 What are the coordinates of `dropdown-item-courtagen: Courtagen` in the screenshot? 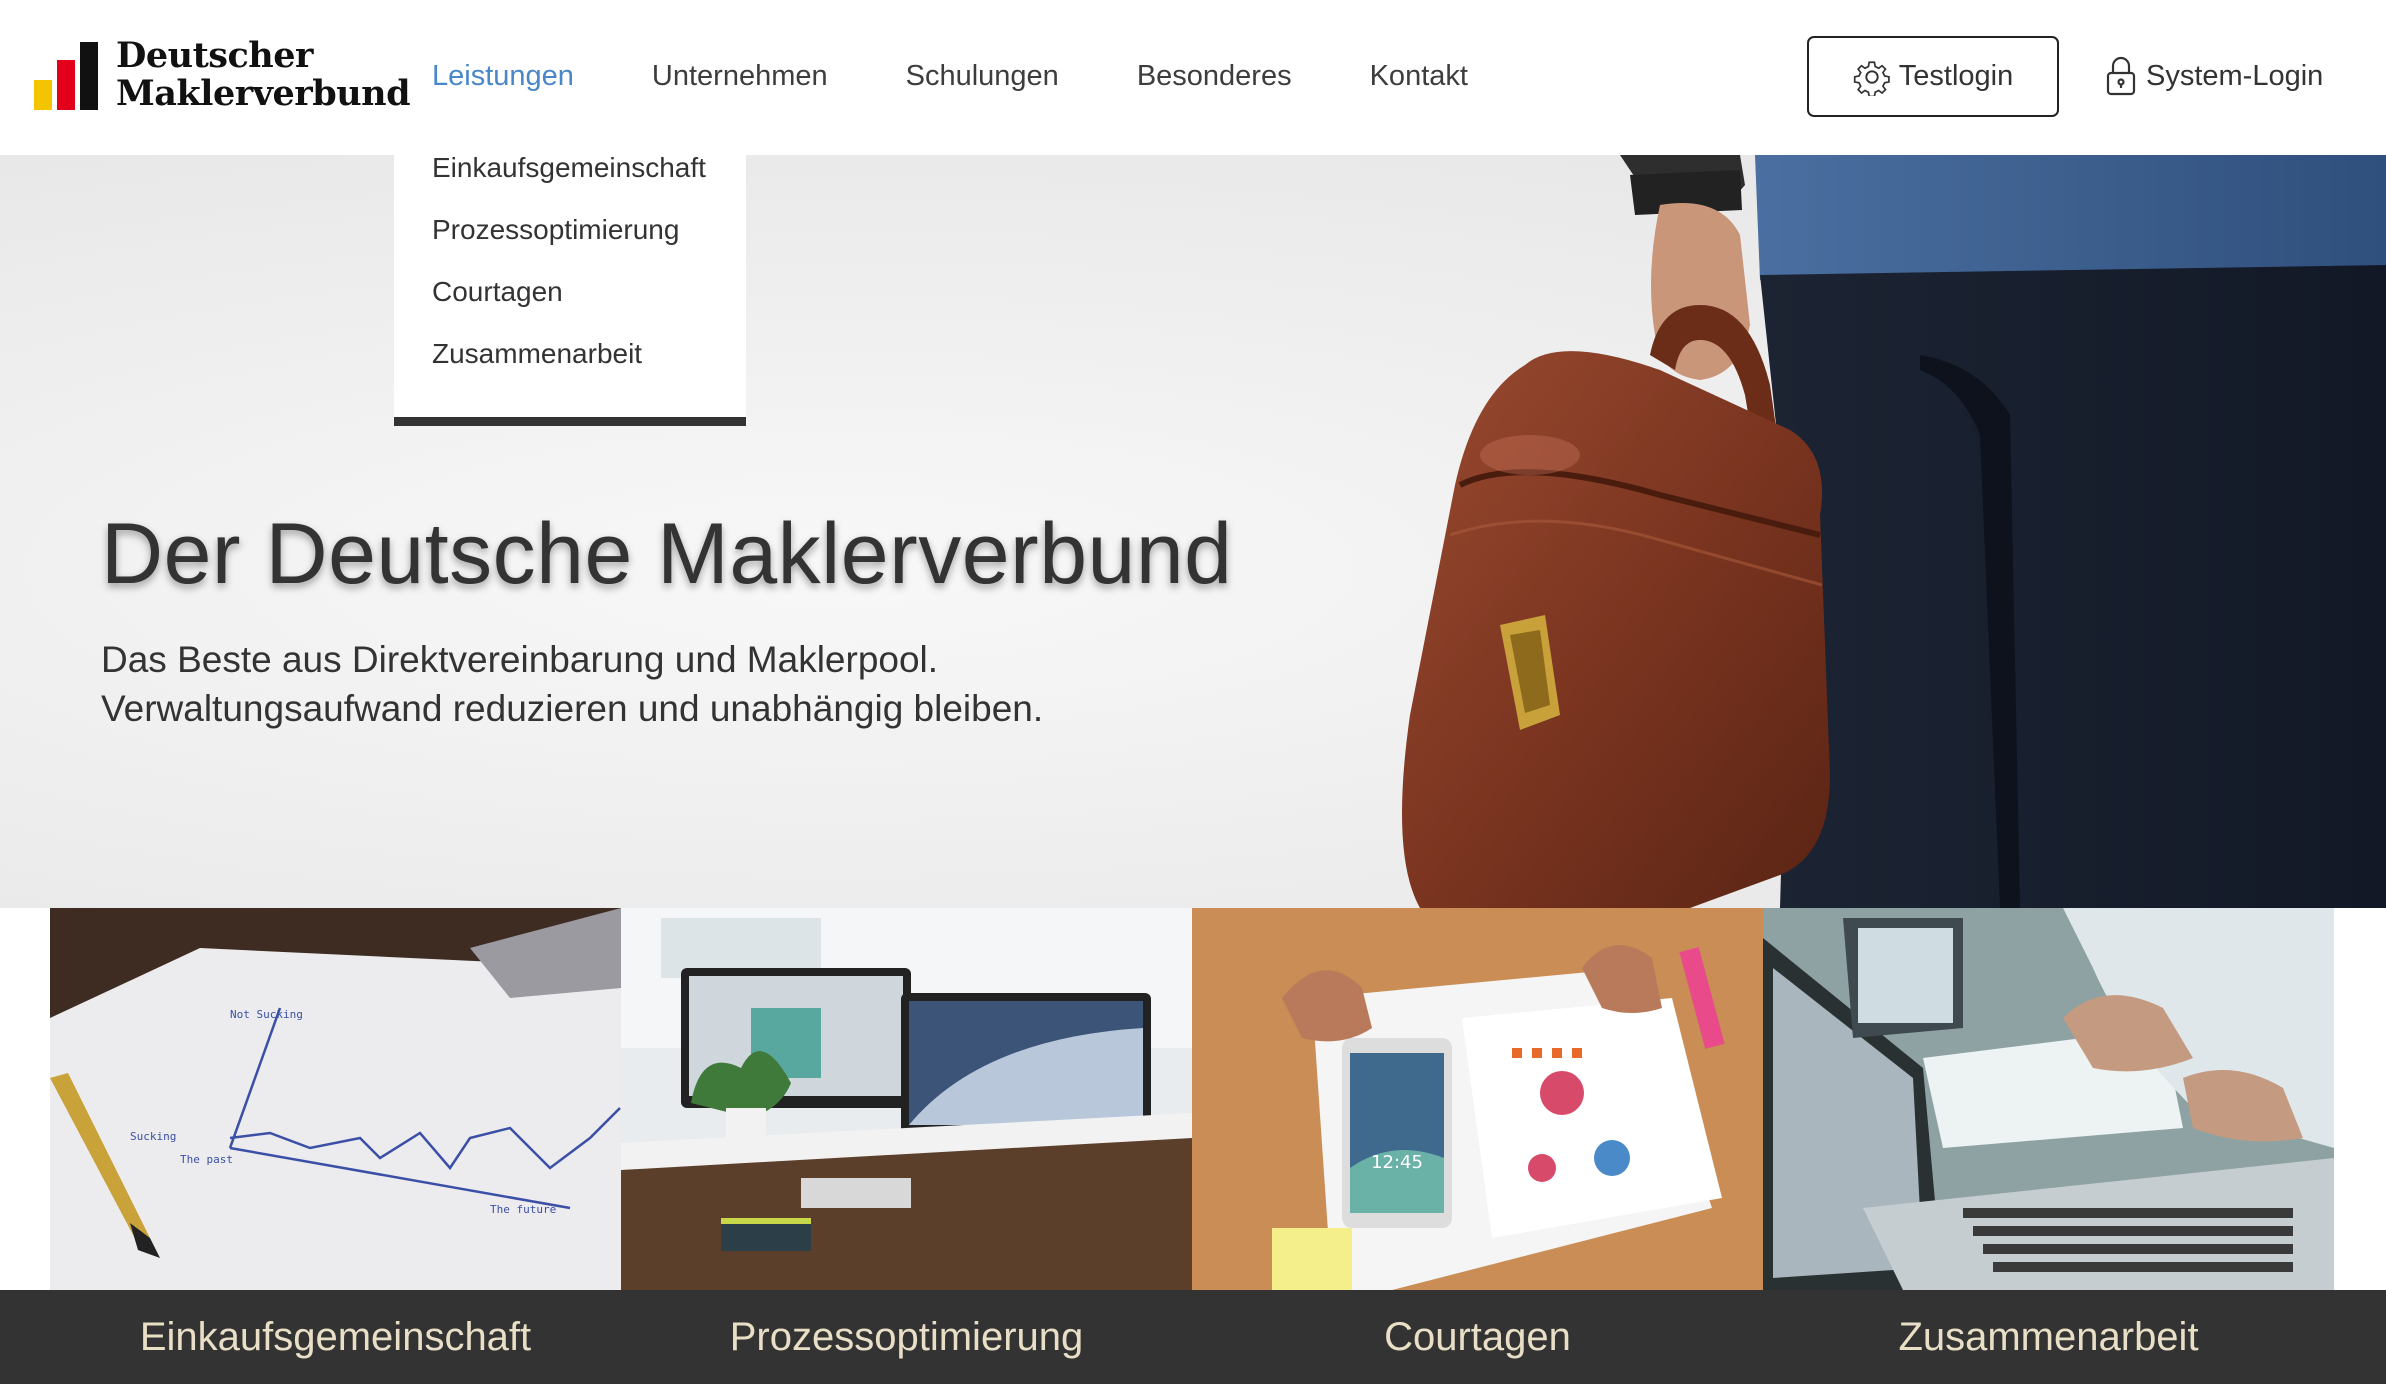 It's located at (497, 292).